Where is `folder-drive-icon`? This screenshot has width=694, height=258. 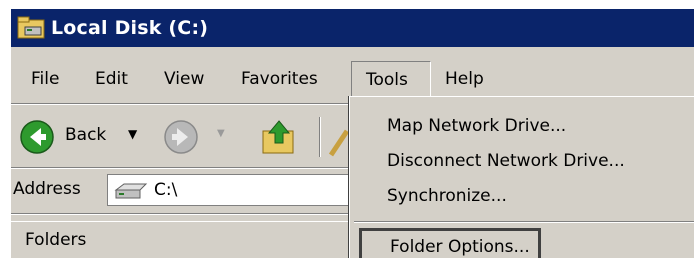
folder-drive-icon is located at coordinates (31, 27).